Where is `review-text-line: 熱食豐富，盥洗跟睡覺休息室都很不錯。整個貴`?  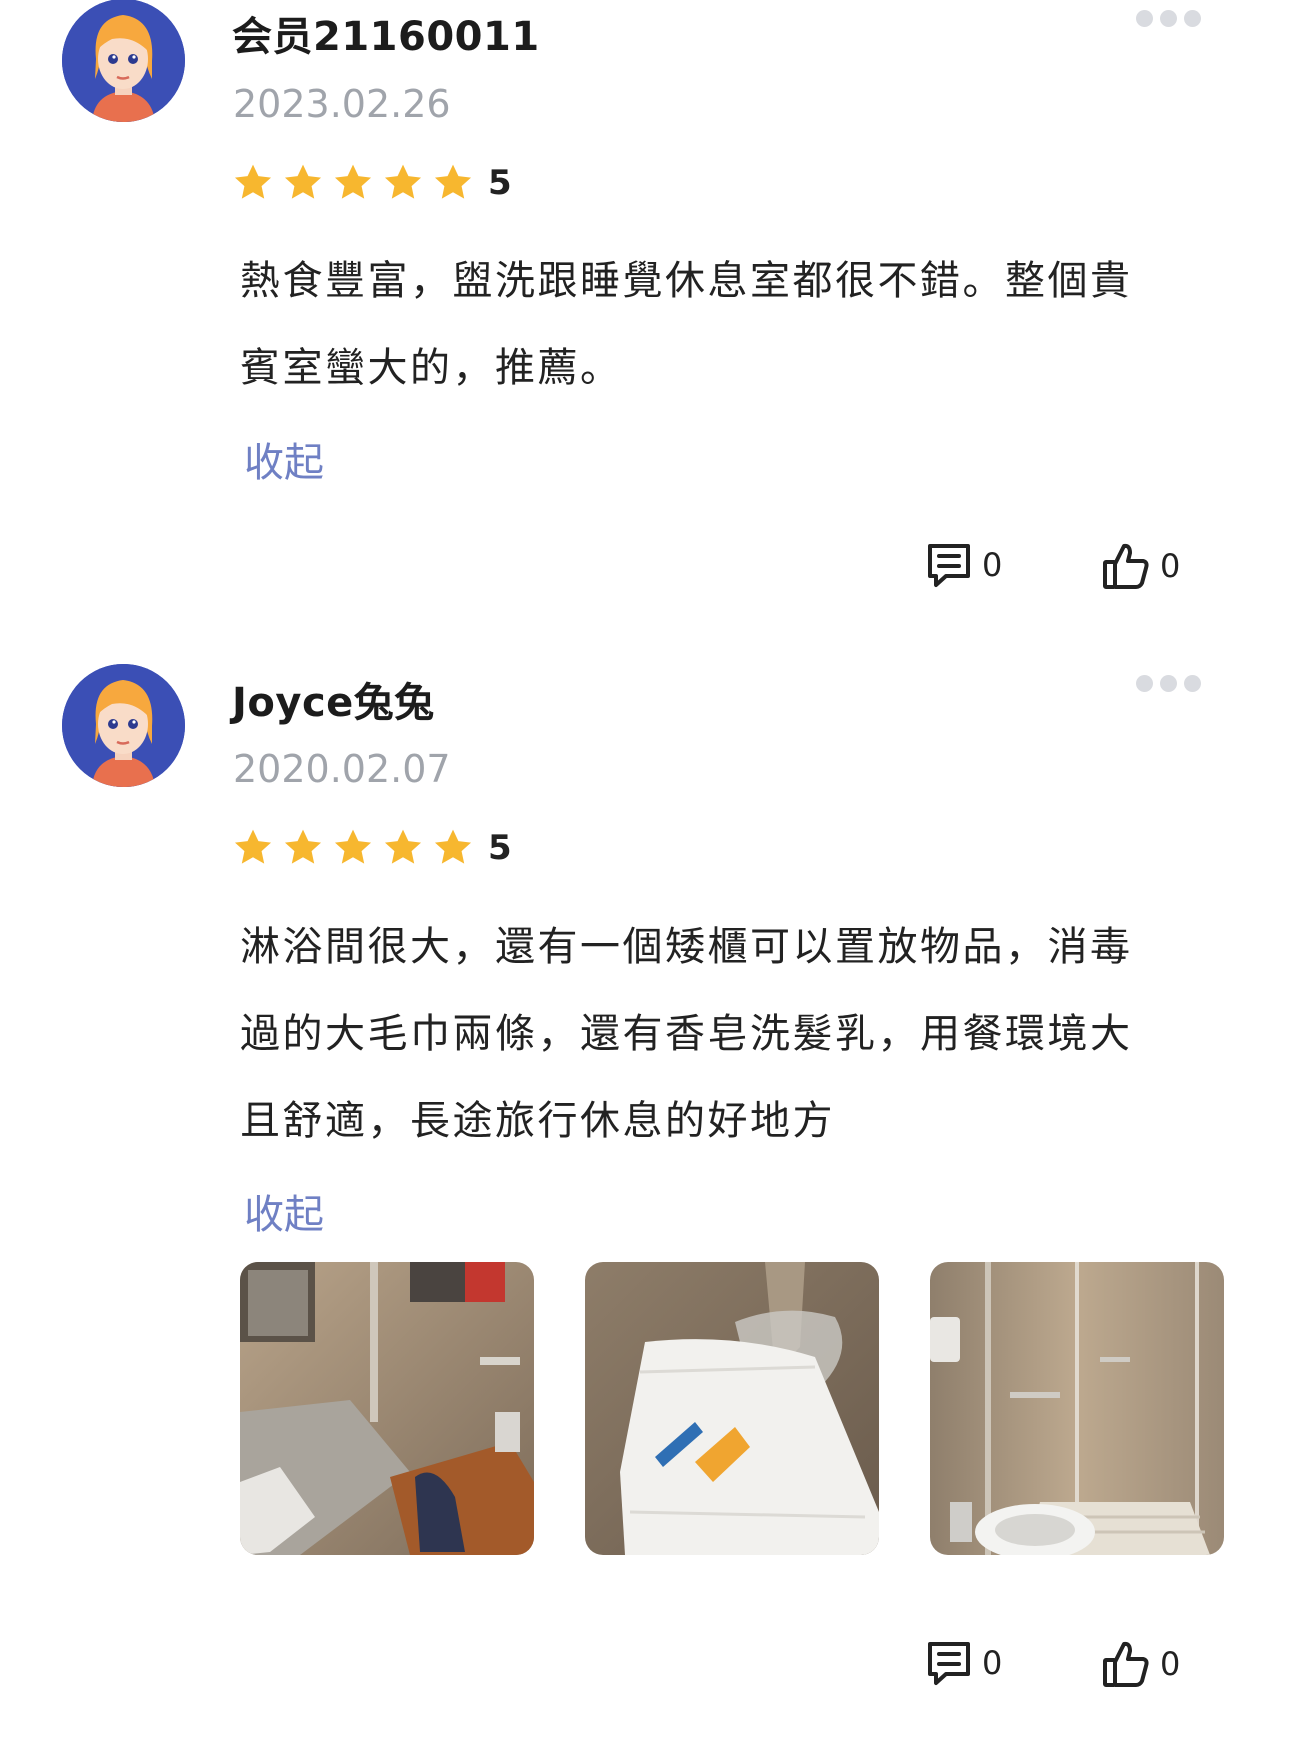
review-text-line: 熱食豐富，盥洗跟睡覺休息室都很不錯。整個貴 is located at coordinates (686, 281).